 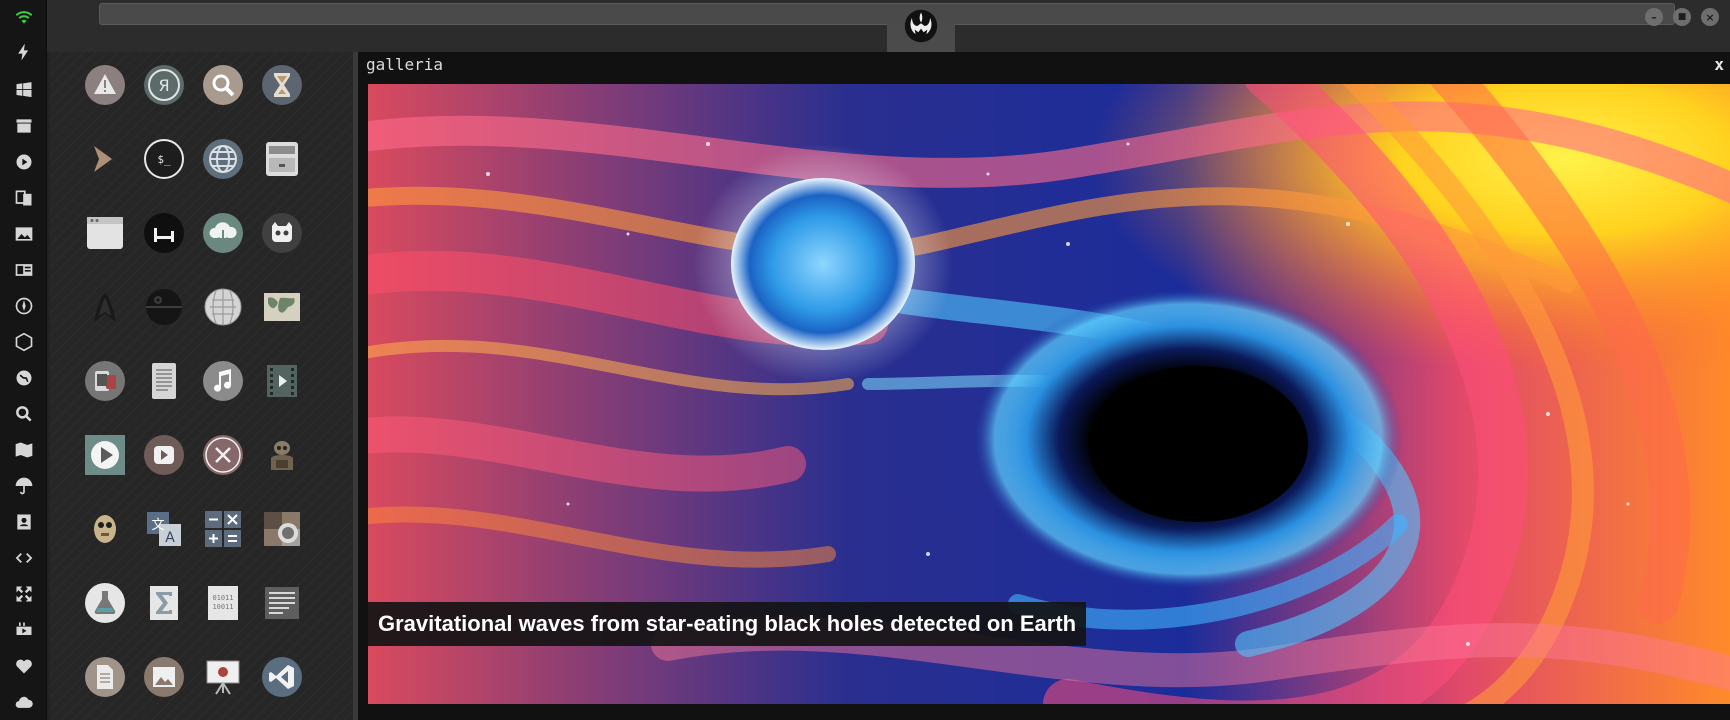 What do you see at coordinates (24, 414) in the screenshot?
I see `search-icon` at bounding box center [24, 414].